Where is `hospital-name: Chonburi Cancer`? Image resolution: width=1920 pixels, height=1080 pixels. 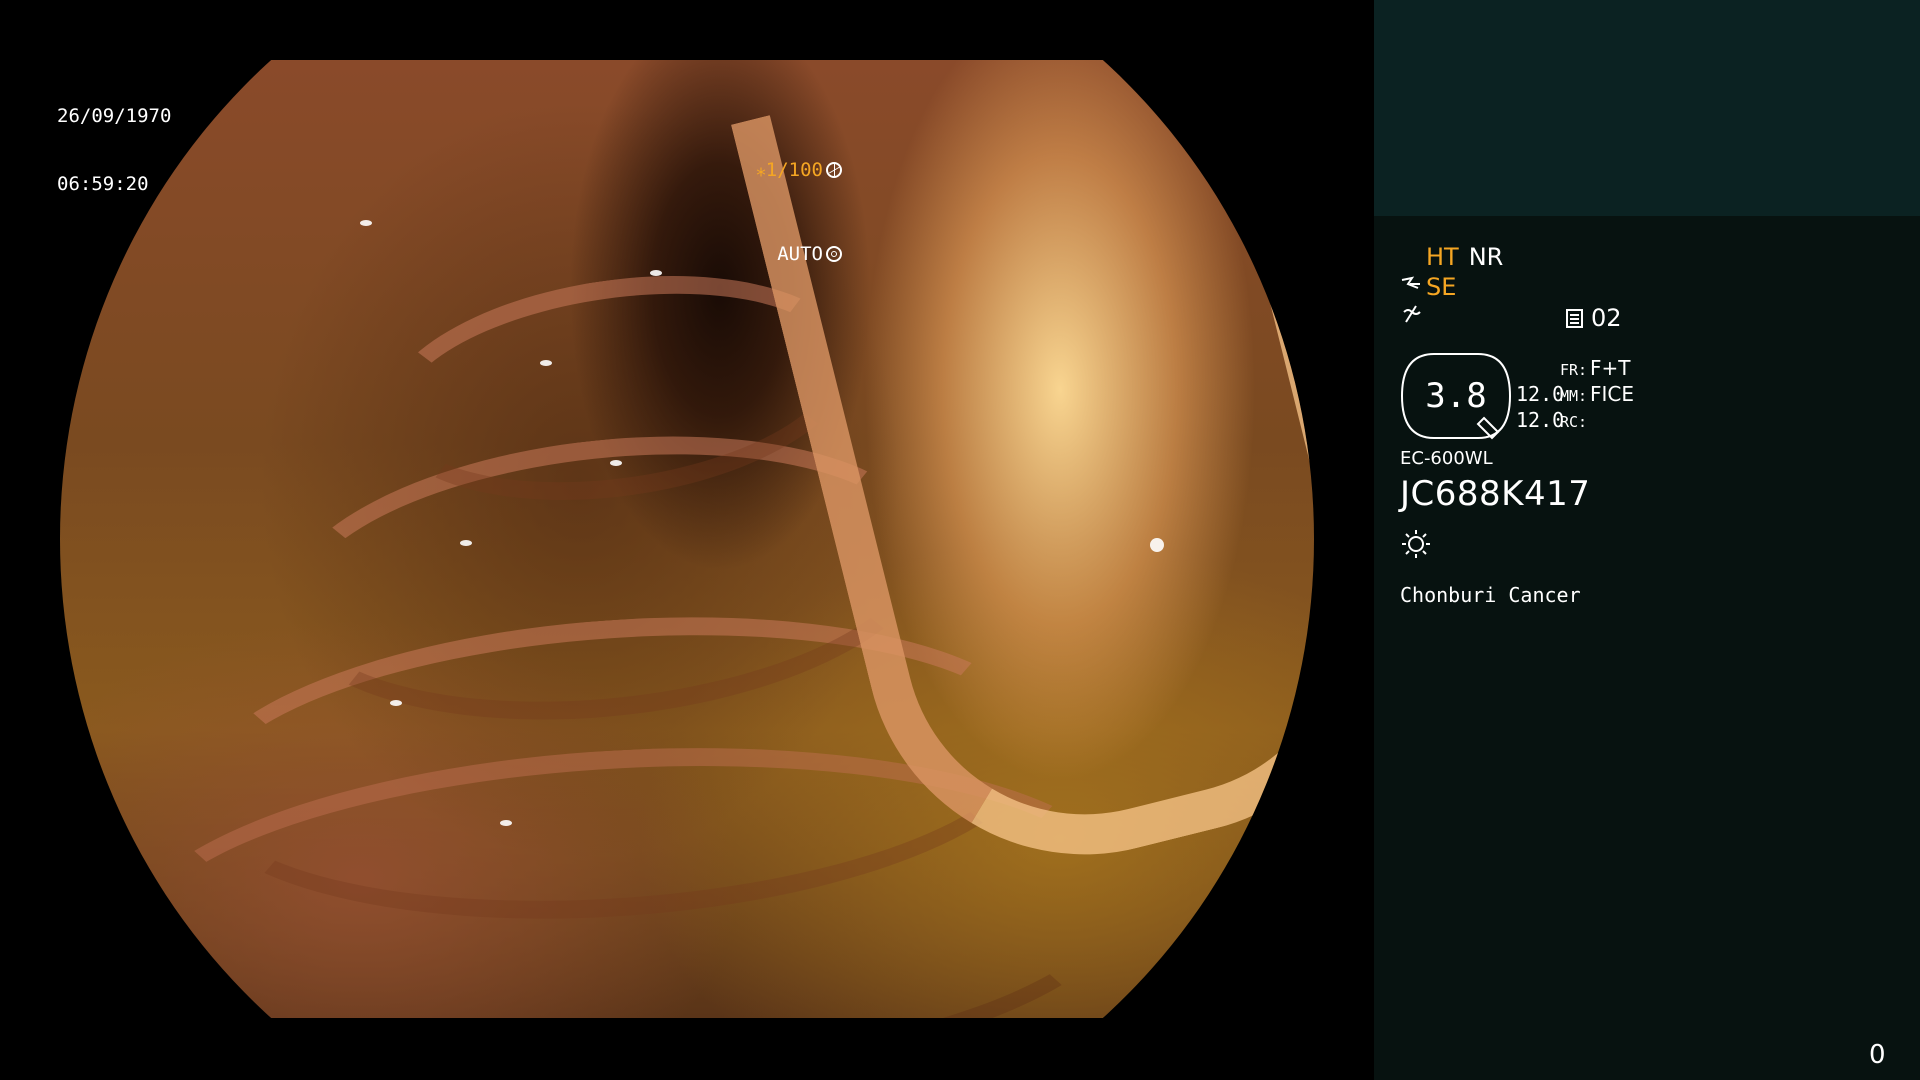
hospital-name: Chonburi Cancer is located at coordinates (1490, 595).